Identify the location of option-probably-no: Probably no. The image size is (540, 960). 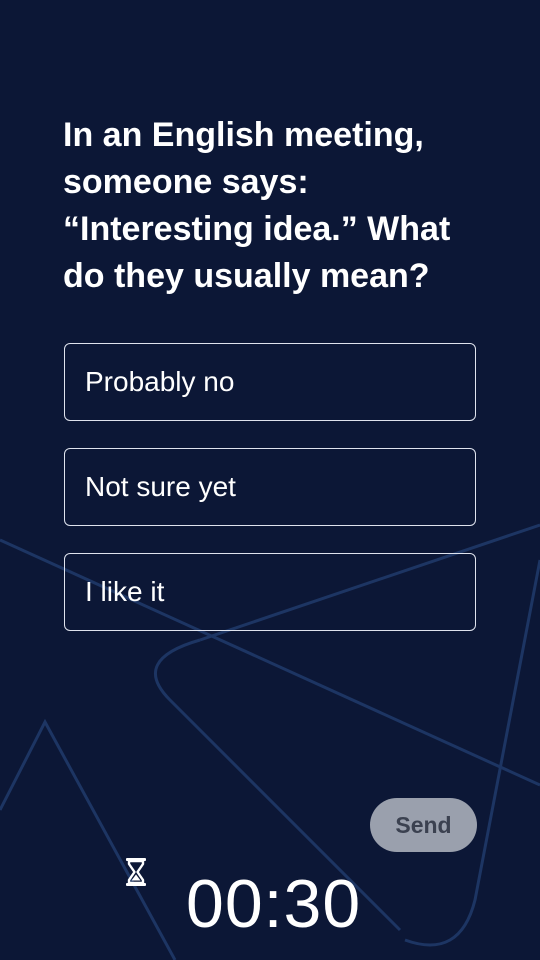
(270, 382).